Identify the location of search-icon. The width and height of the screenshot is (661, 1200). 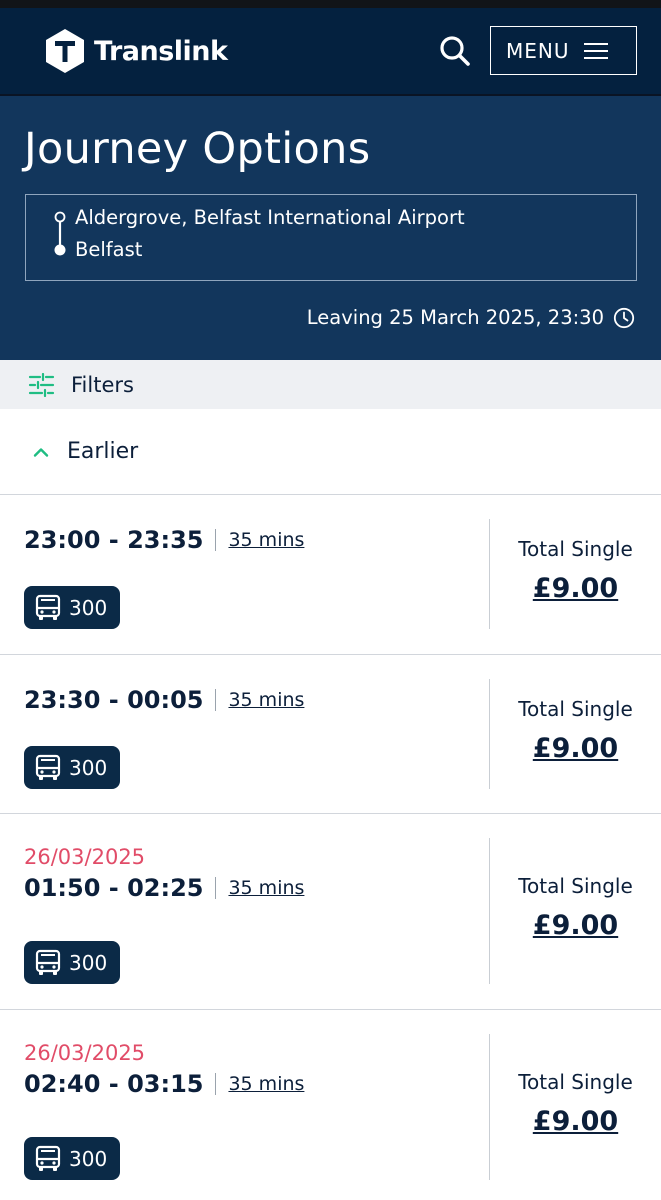
(455, 51).